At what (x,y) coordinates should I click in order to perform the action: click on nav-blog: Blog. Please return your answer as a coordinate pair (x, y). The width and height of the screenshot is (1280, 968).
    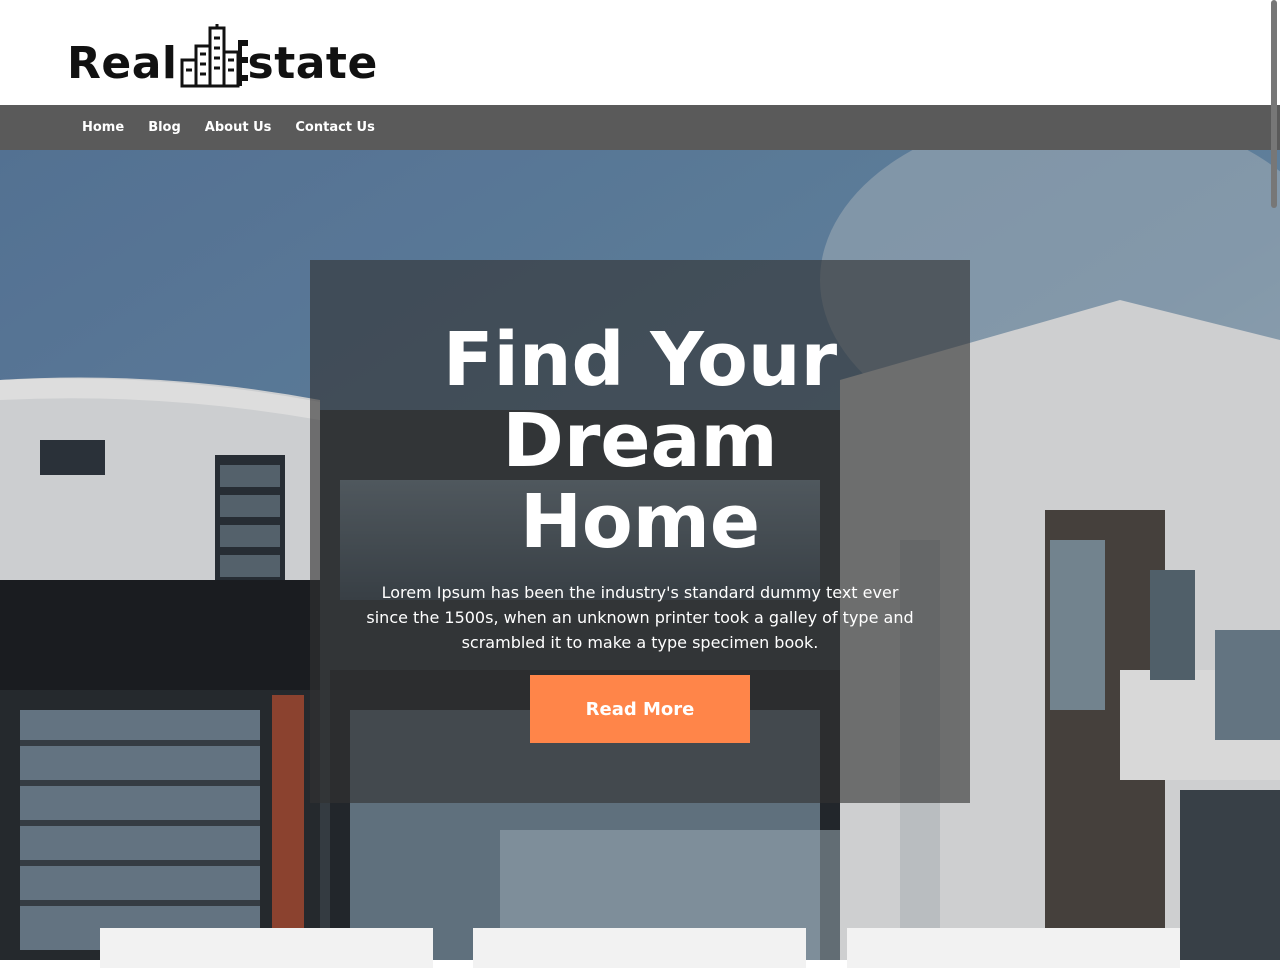
    Looking at the image, I should click on (164, 127).